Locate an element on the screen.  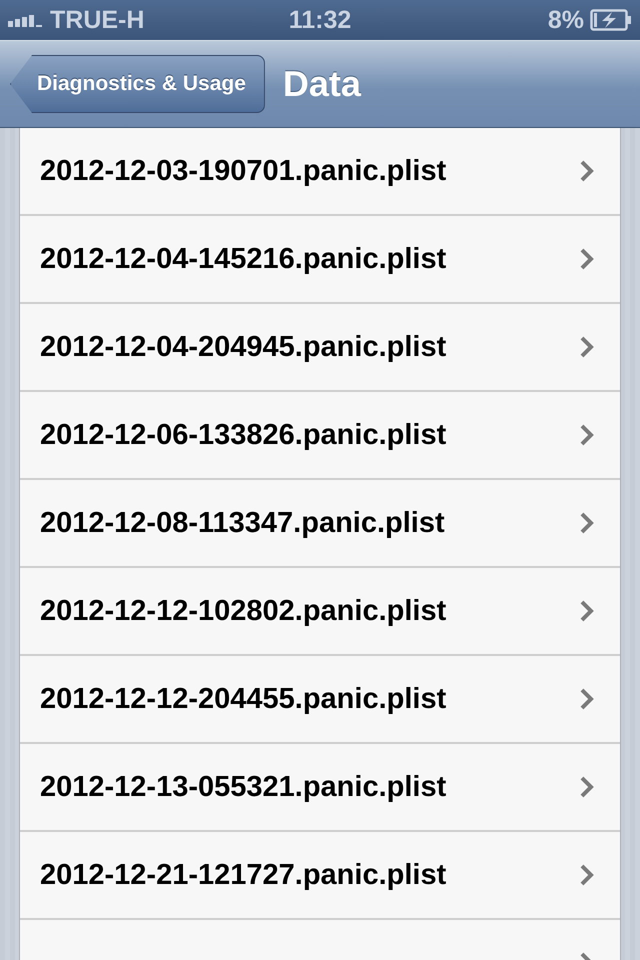
back-button: Diagnostics & Usage is located at coordinates (137, 84).